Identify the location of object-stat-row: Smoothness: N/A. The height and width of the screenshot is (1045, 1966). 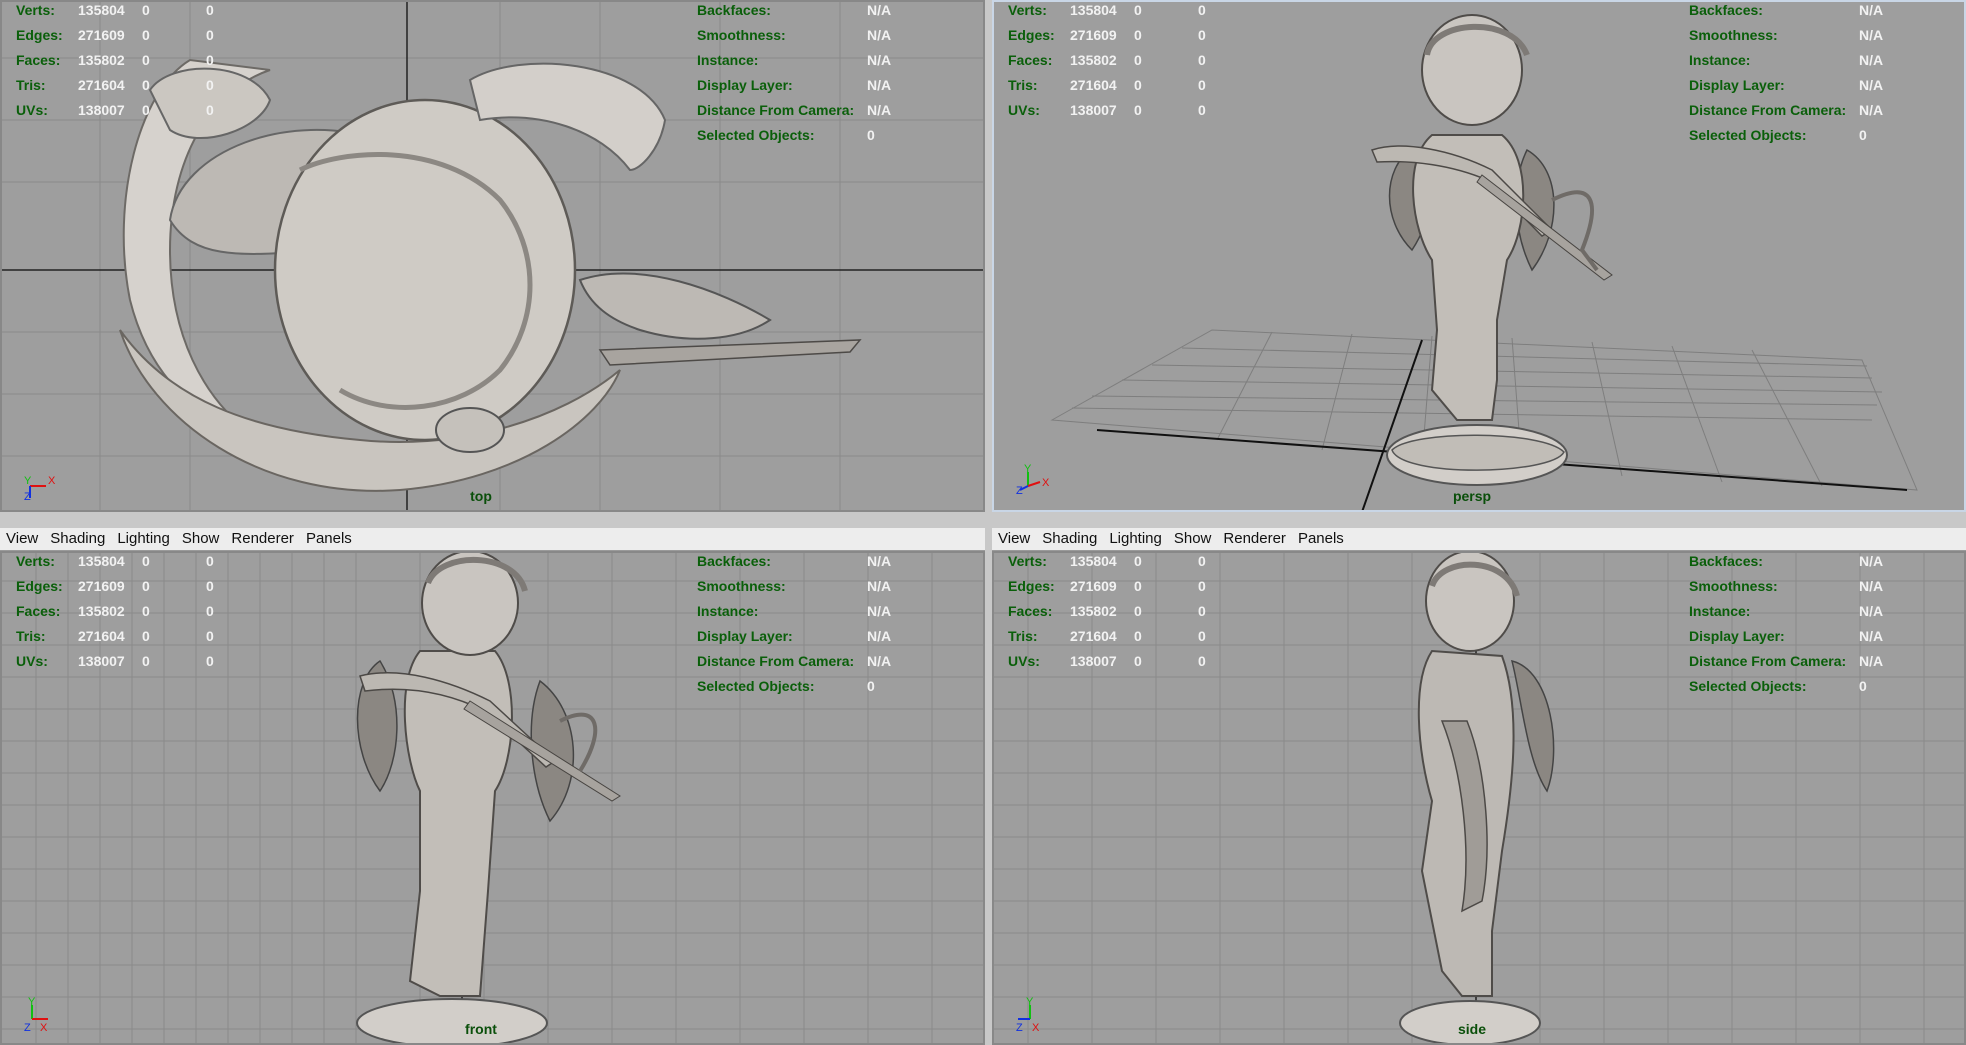
(794, 586).